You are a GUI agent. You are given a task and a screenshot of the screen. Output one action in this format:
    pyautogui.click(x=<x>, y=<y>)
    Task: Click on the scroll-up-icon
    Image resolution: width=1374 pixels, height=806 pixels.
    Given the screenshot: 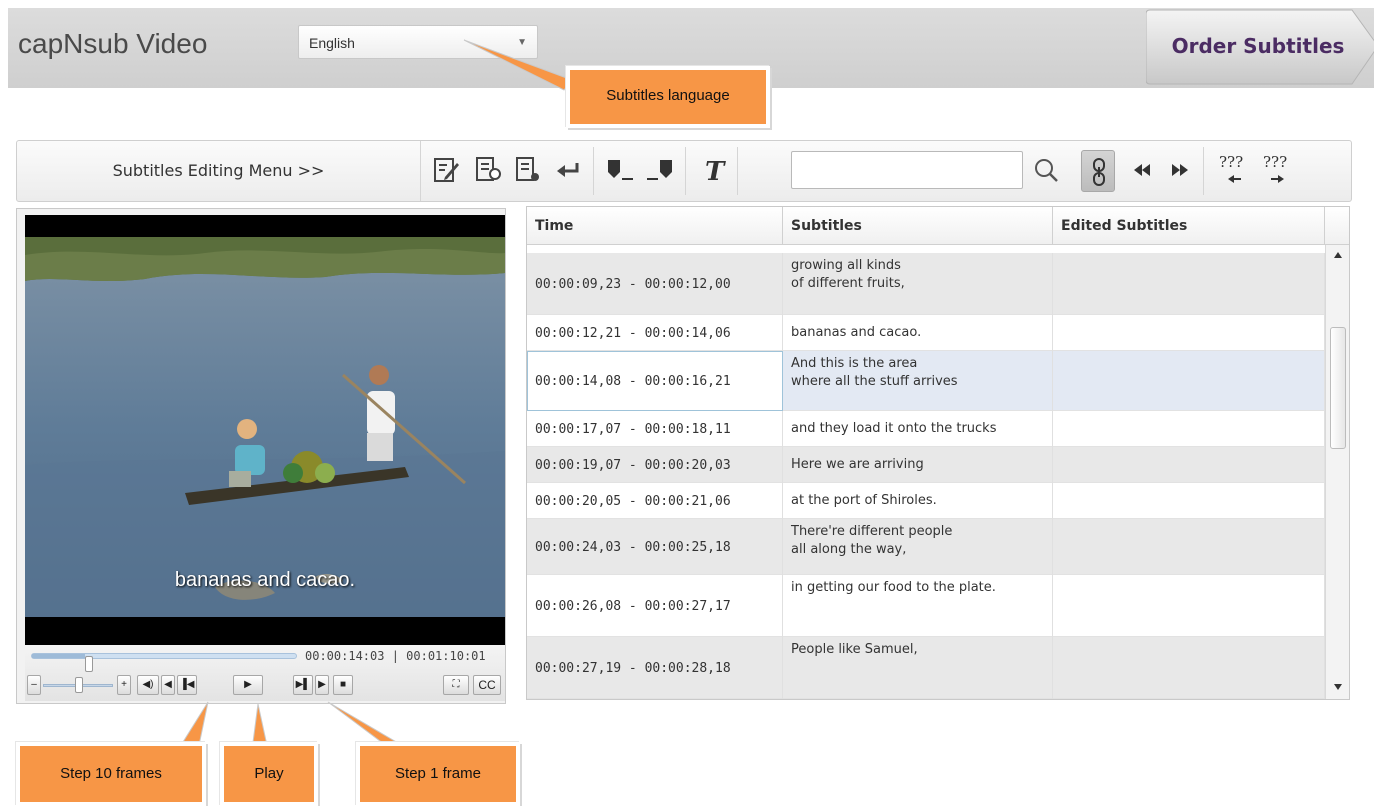 What is the action you would take?
    pyautogui.click(x=1338, y=255)
    